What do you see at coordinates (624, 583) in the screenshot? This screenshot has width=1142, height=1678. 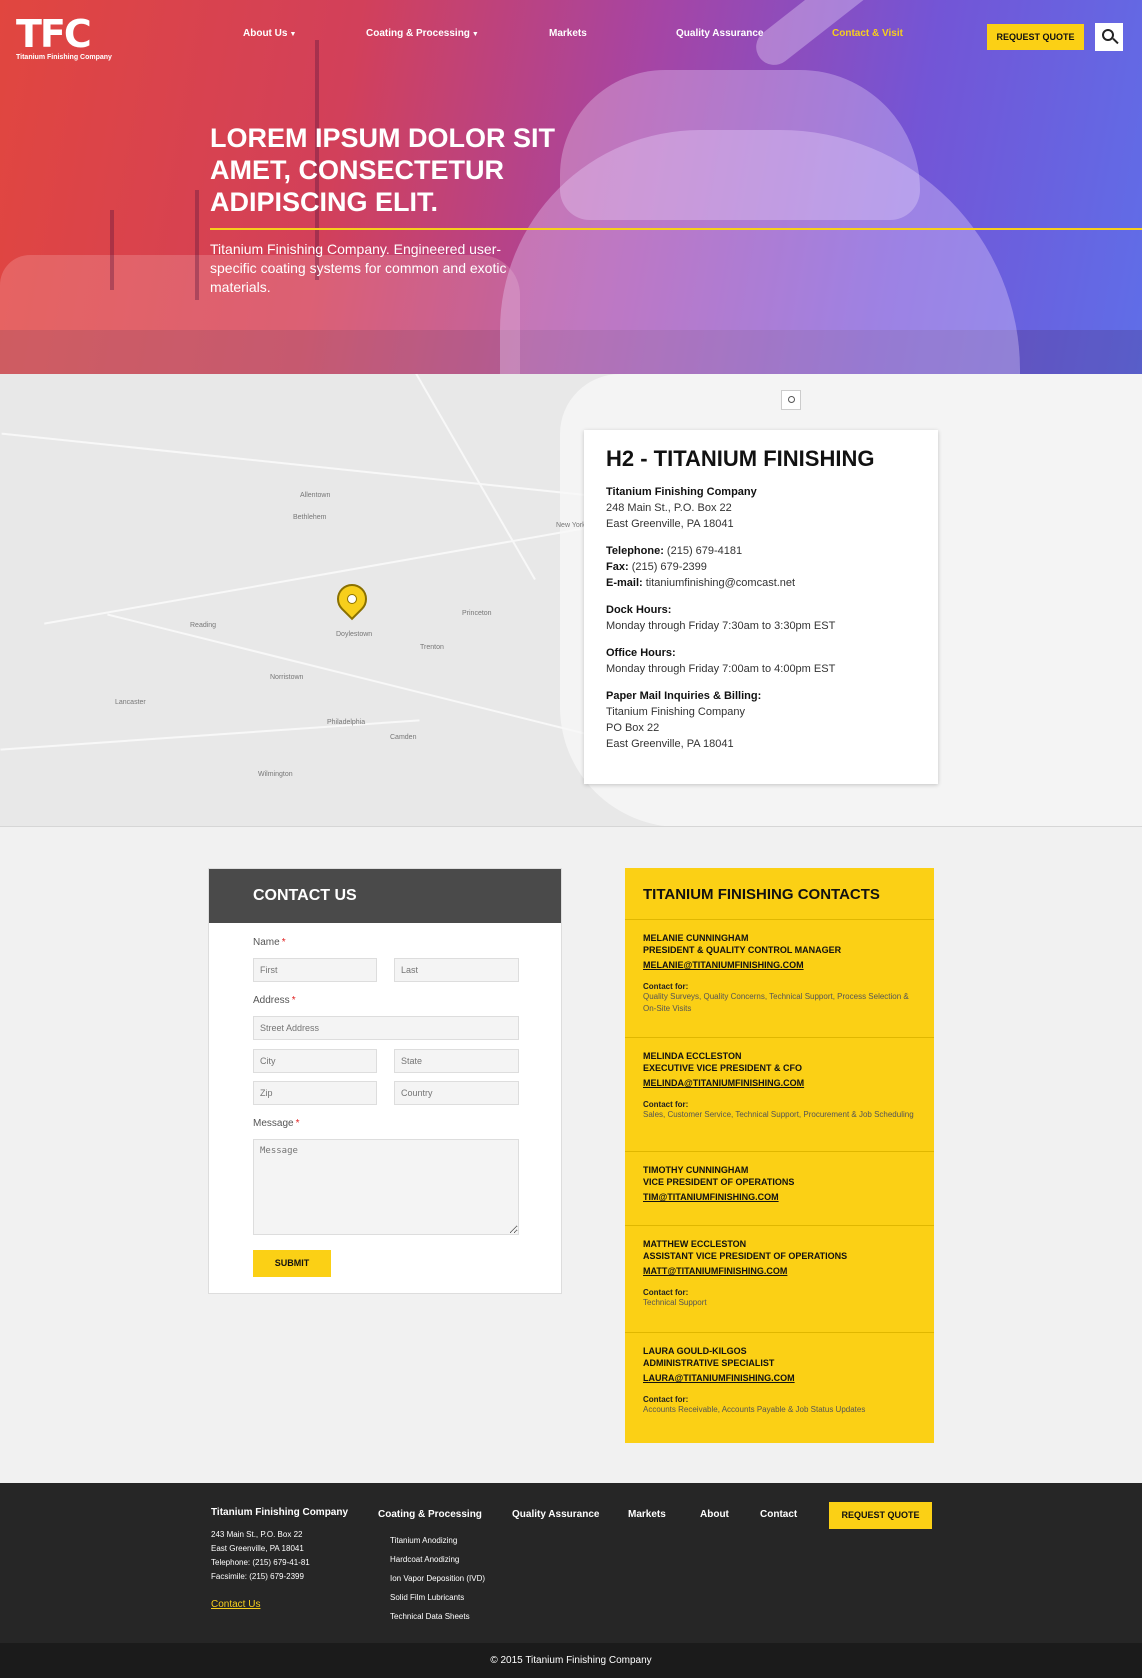 I see `email-label: E-mail:` at bounding box center [624, 583].